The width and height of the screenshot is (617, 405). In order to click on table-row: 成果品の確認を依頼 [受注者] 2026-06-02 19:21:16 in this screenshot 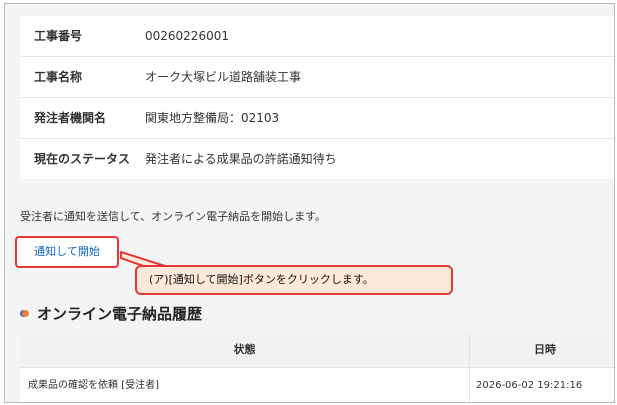, I will do `click(317, 385)`.